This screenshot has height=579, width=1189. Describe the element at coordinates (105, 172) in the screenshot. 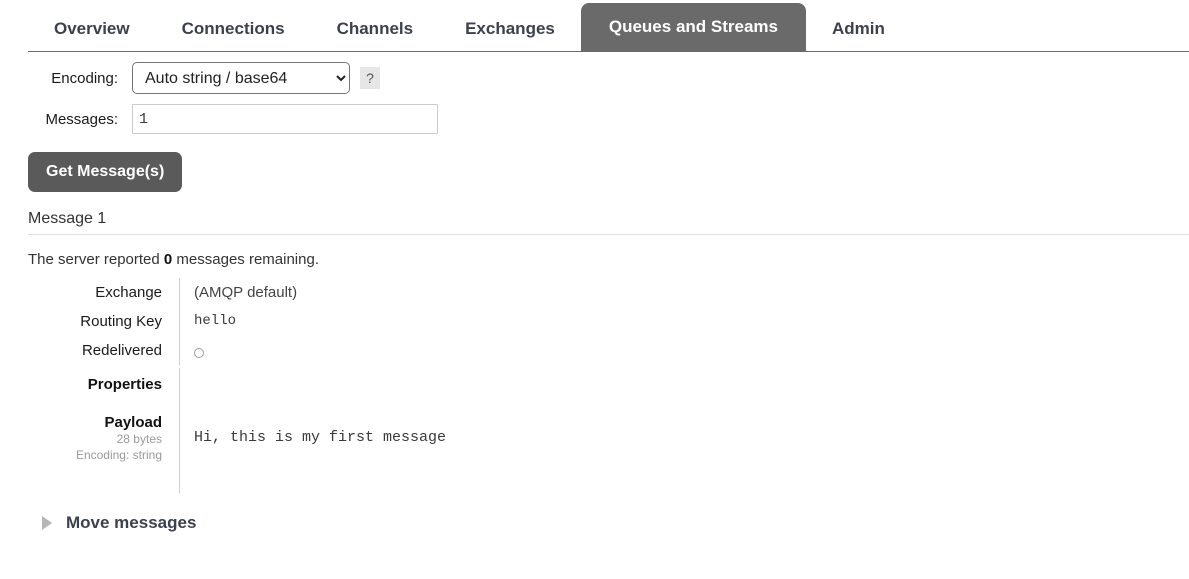

I see `get-messages-button: Get Message(s)` at that location.